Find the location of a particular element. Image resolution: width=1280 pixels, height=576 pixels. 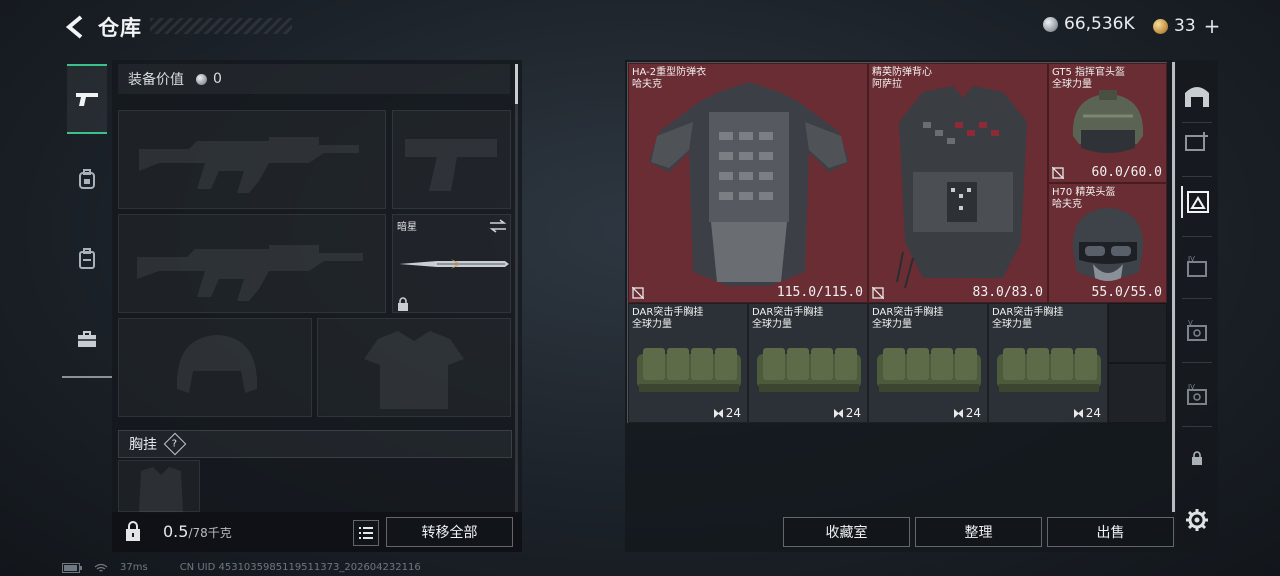

item-name: DAR突击手胸挂 全球力量 is located at coordinates (787, 319).